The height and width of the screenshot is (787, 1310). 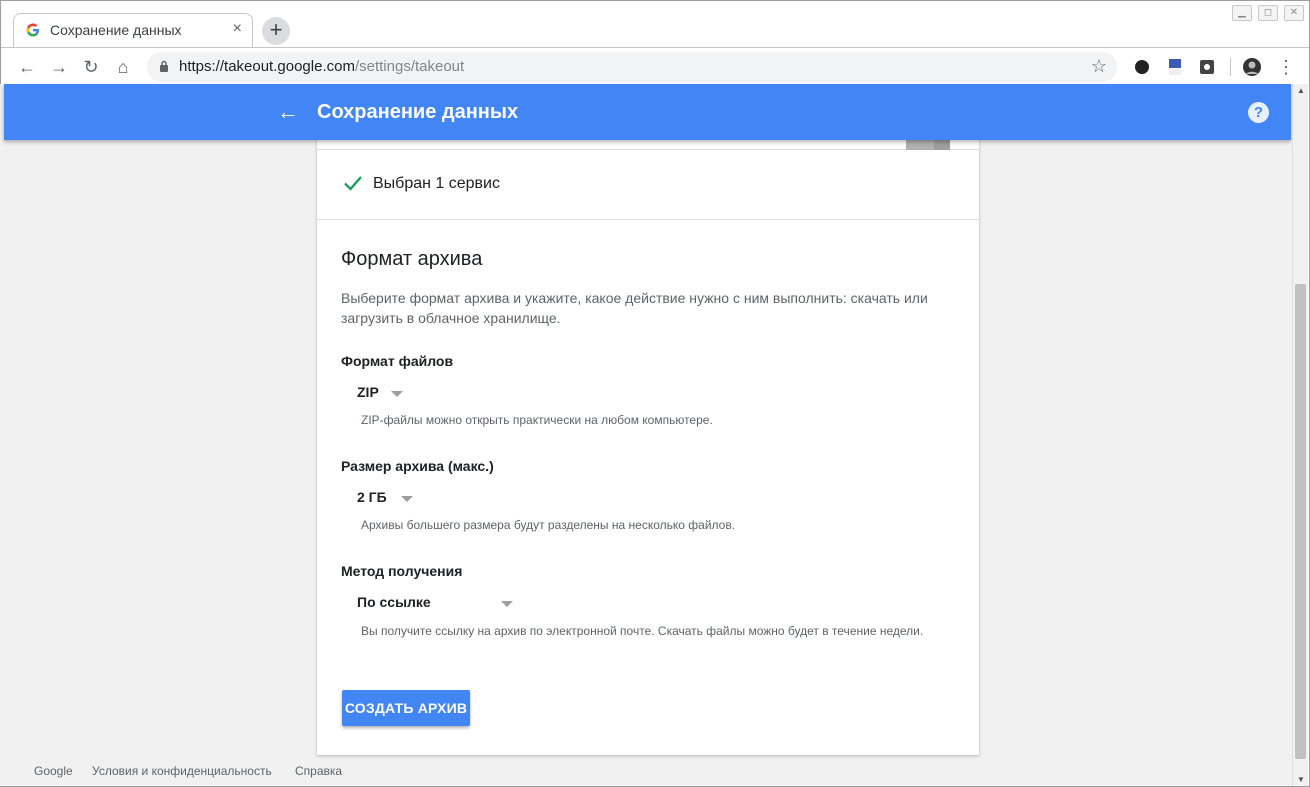 What do you see at coordinates (406, 708) in the screenshot?
I see `create-archive-button: СОЗДАТЬ АРХИВ` at bounding box center [406, 708].